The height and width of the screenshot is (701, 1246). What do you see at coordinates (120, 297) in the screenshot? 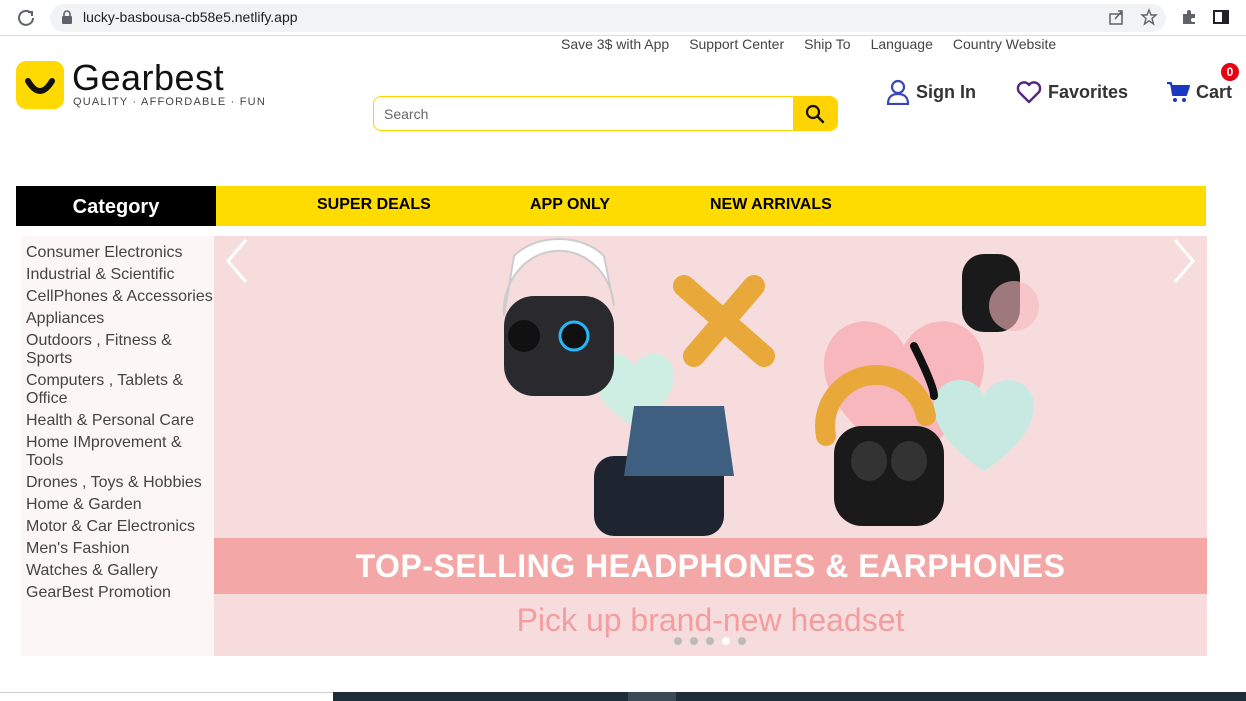
I see `category-item: CellPhones & Accessories` at bounding box center [120, 297].